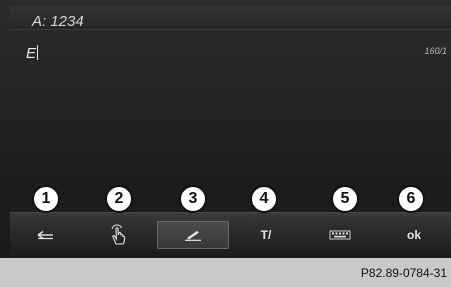 This screenshot has width=451, height=287. I want to click on back-arrow-icon, so click(45, 235).